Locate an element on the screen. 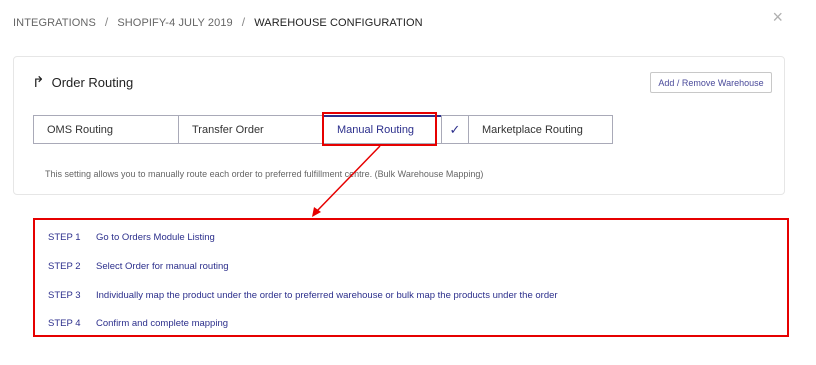 The image size is (816, 365). step-number: STEP 1 is located at coordinates (64, 237).